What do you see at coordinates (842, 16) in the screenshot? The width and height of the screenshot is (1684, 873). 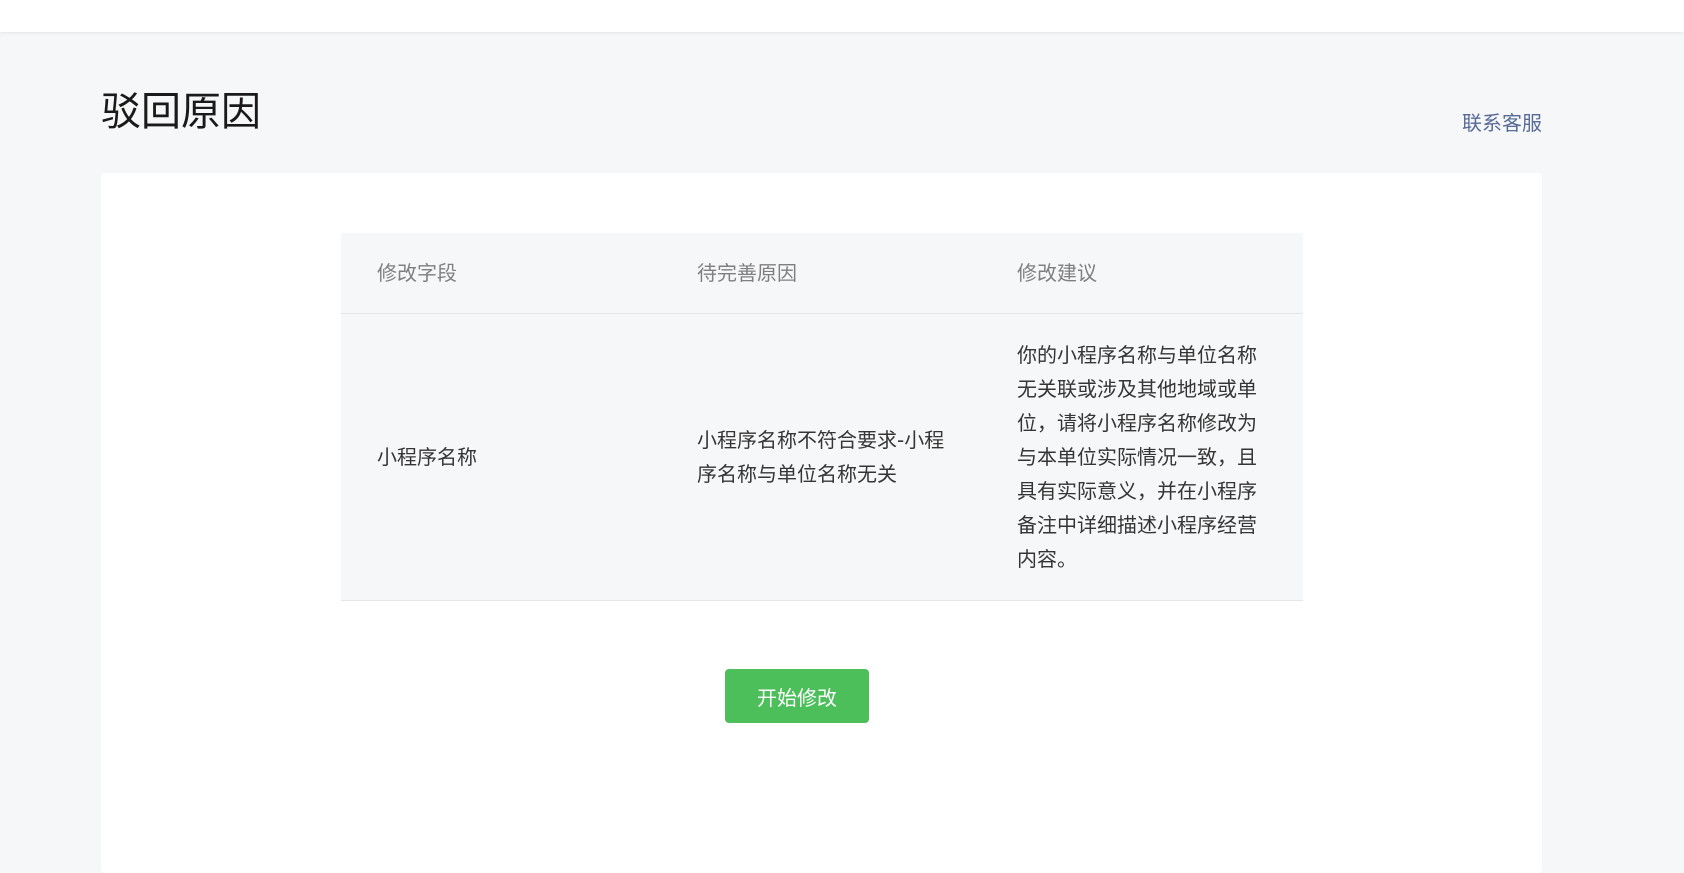 I see `top-bar` at bounding box center [842, 16].